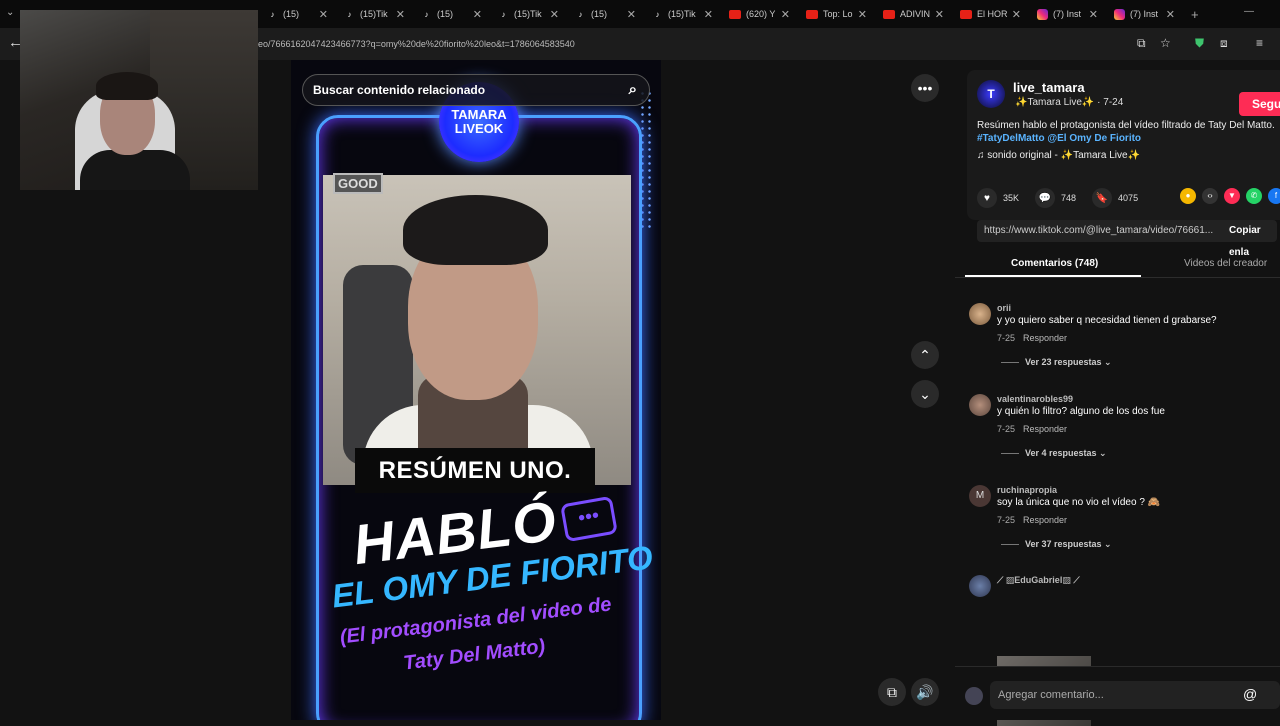  Describe the element at coordinates (477, 330) in the screenshot. I see `video-photo` at that location.